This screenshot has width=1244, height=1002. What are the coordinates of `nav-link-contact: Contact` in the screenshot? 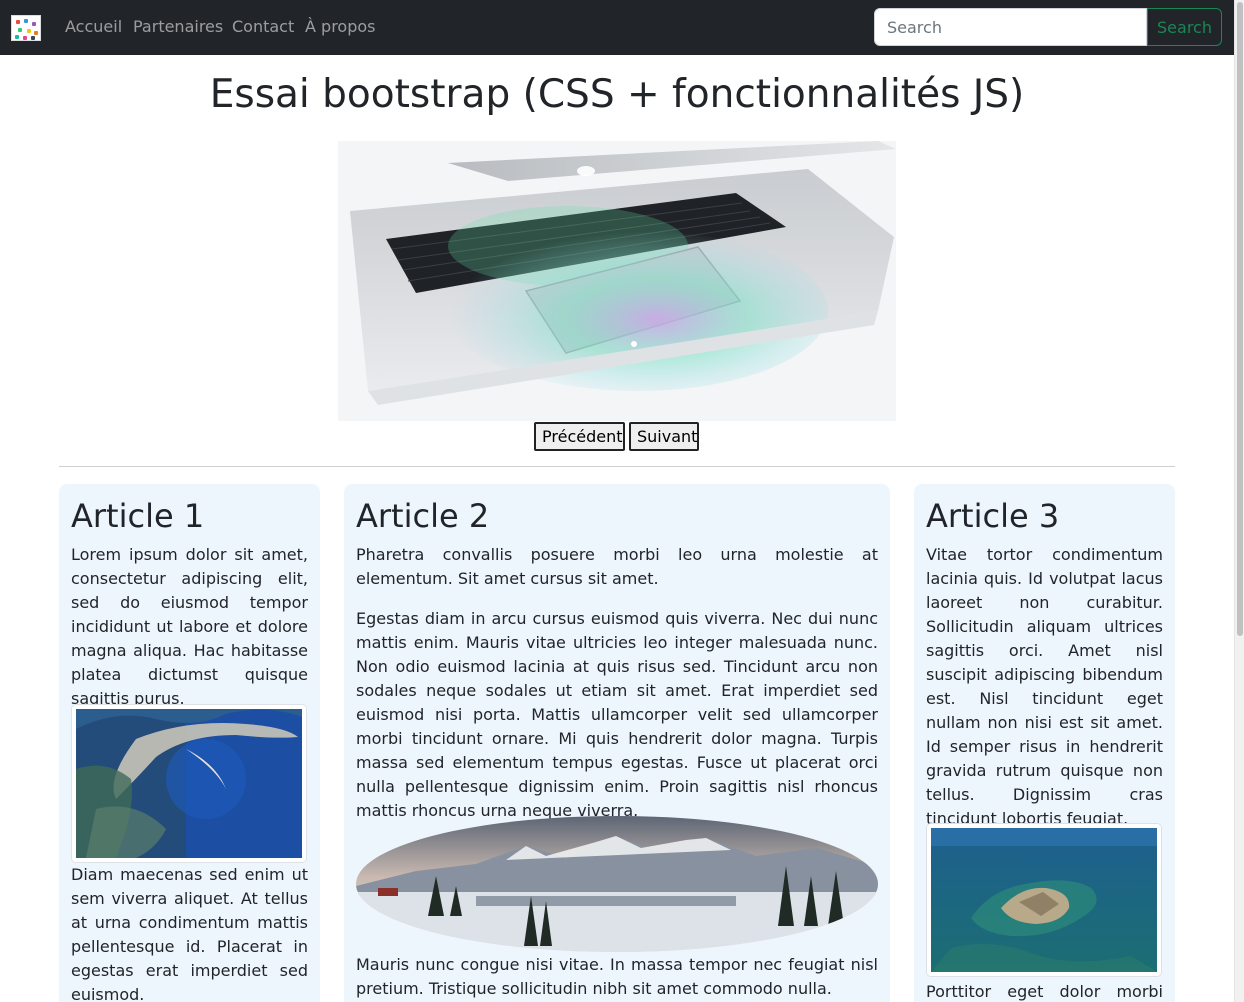 It's located at (263, 27).